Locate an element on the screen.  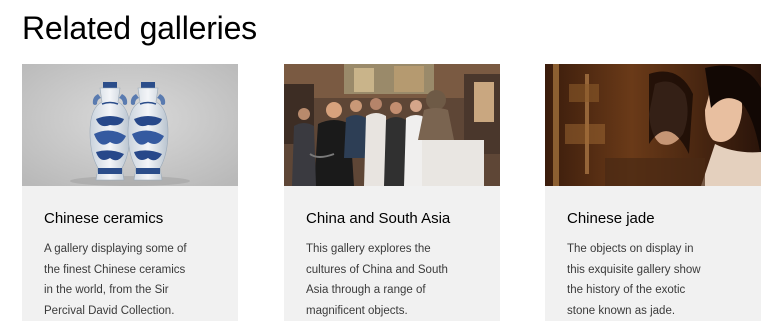
vases-image is located at coordinates (130, 125).